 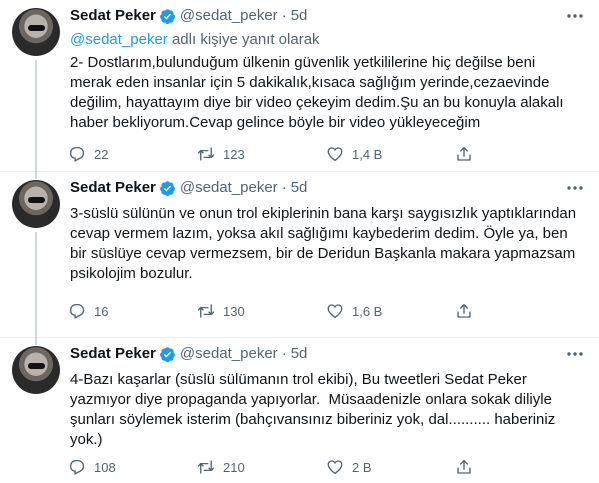 I want to click on tweet-actions: 108 210 2 B, so click(x=283, y=467).